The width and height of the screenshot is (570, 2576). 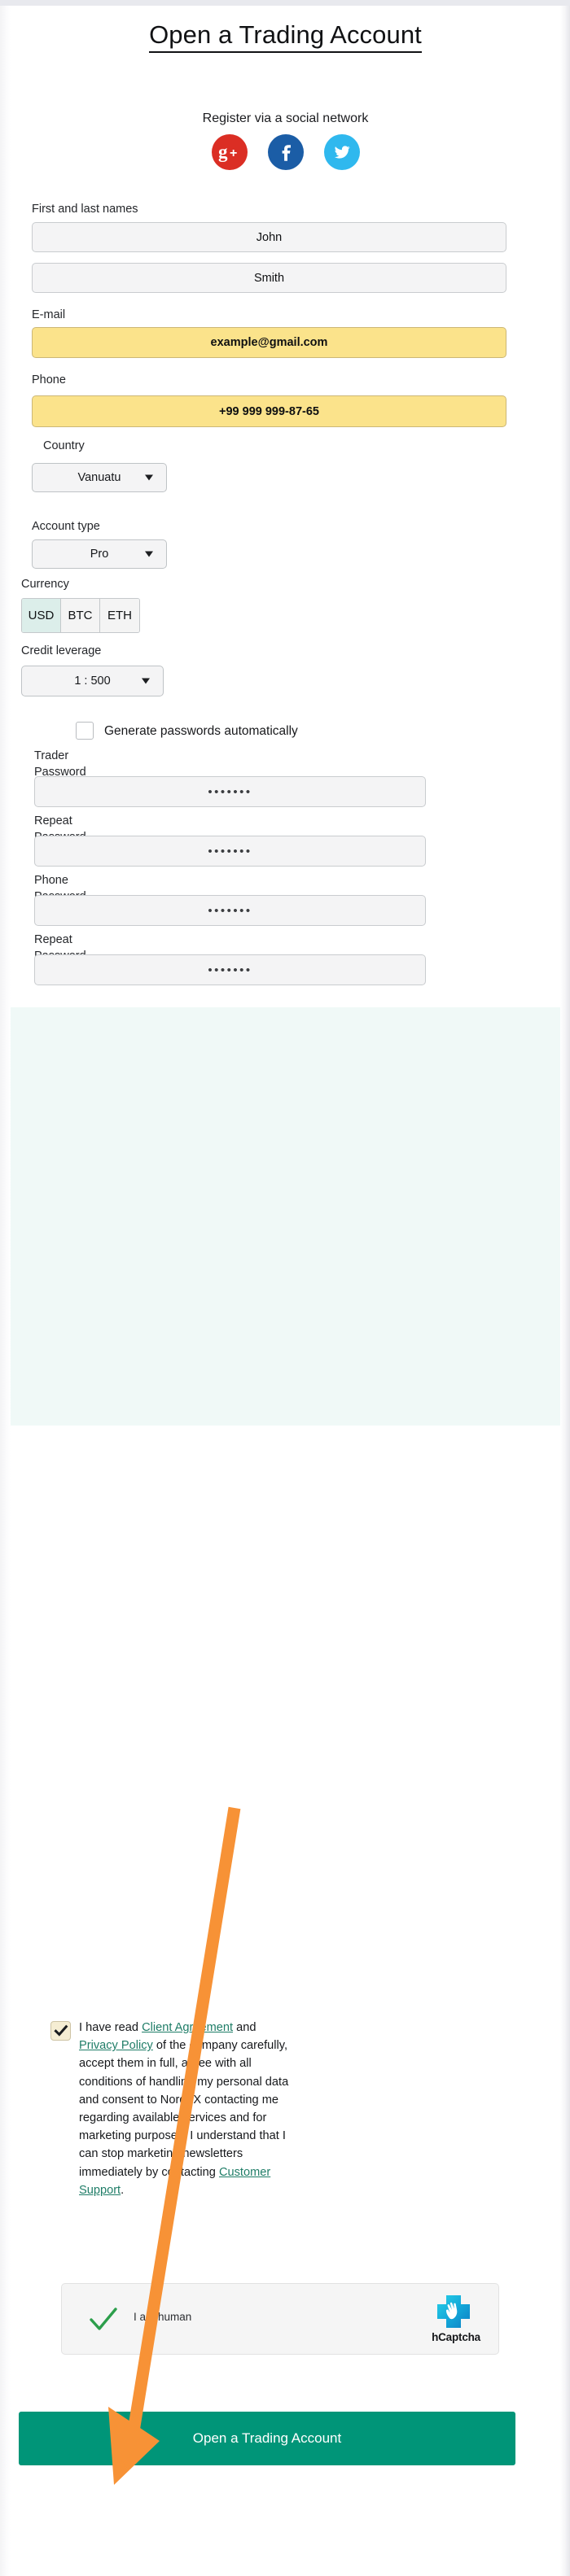 I want to click on agreement-part-1: I have read, so click(x=110, y=2027).